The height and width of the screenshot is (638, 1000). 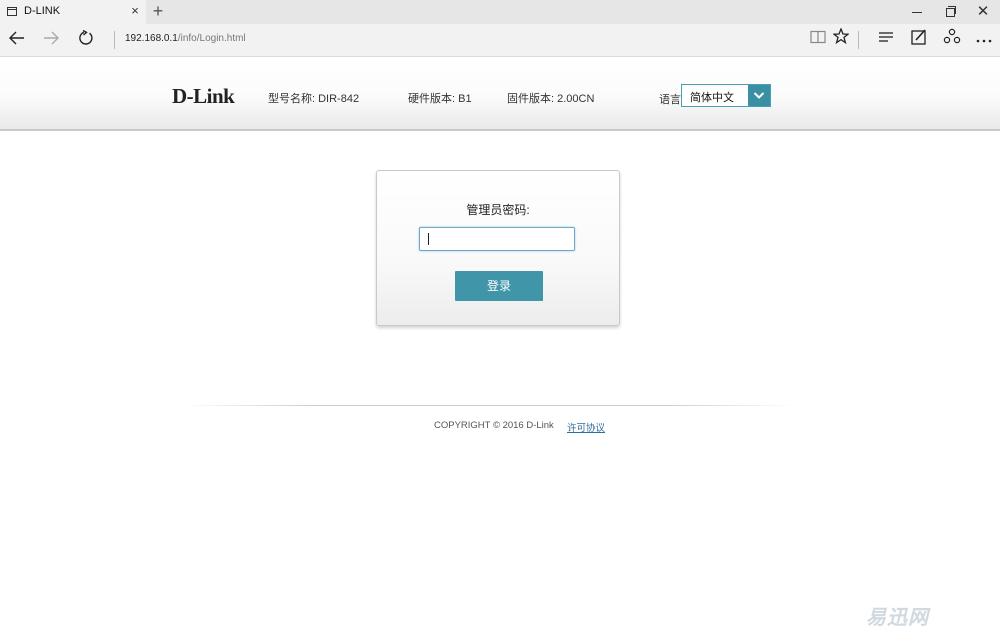 What do you see at coordinates (42, 11) in the screenshot?
I see `tab-title: D-LINK` at bounding box center [42, 11].